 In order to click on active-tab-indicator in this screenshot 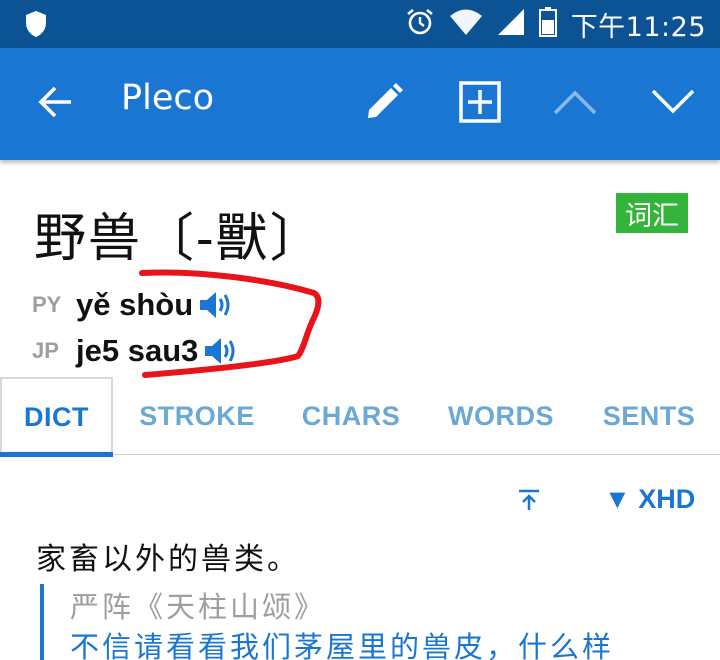, I will do `click(56, 454)`.